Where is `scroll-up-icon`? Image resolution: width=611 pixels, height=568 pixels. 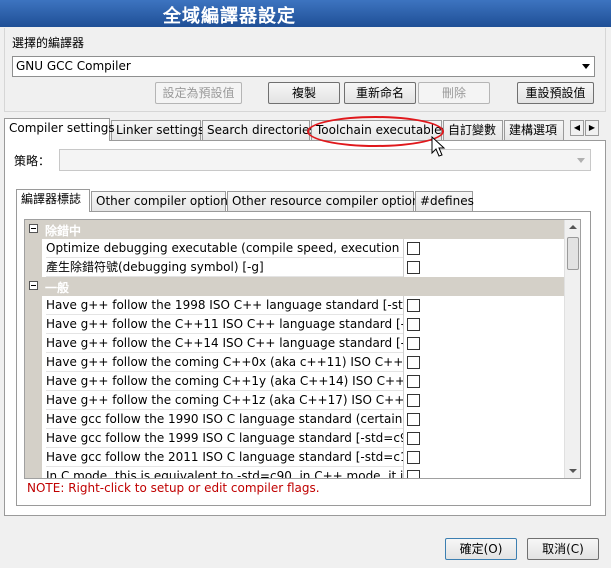 scroll-up-icon is located at coordinates (573, 227).